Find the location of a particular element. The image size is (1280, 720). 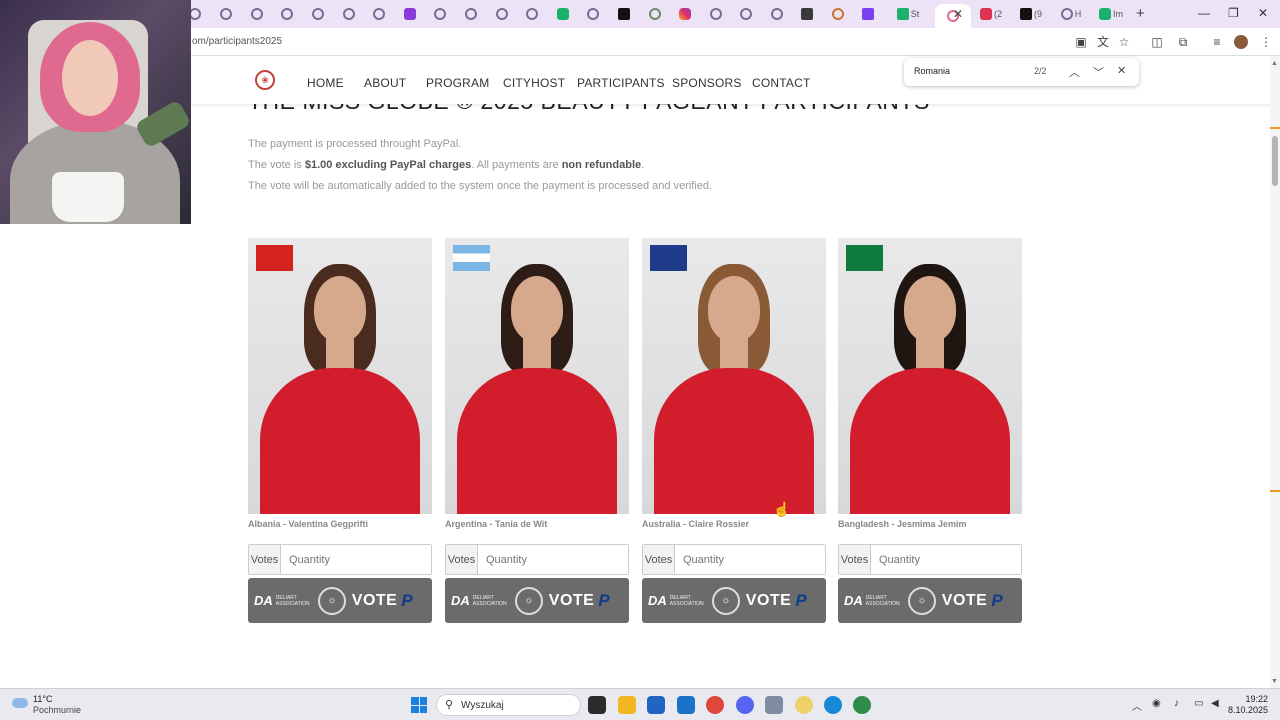

nav-contact: CONTACT is located at coordinates (781, 83).